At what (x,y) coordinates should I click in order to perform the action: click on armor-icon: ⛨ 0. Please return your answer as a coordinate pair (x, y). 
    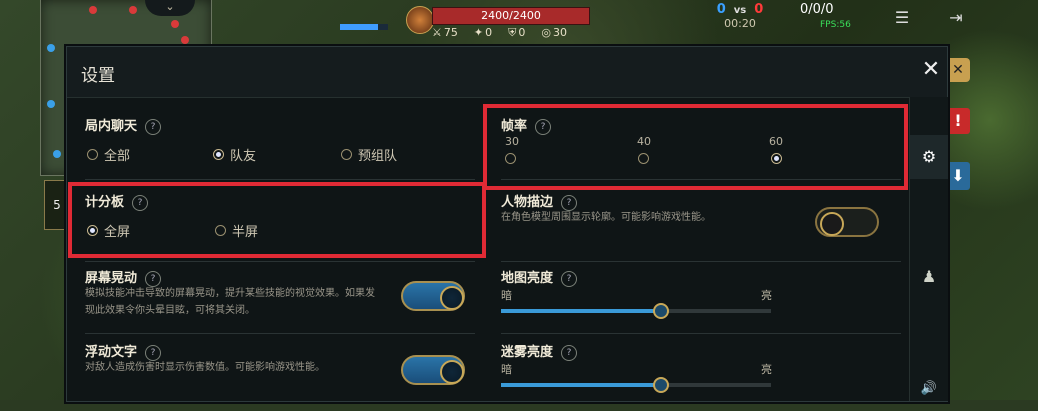
    Looking at the image, I should click on (517, 32).